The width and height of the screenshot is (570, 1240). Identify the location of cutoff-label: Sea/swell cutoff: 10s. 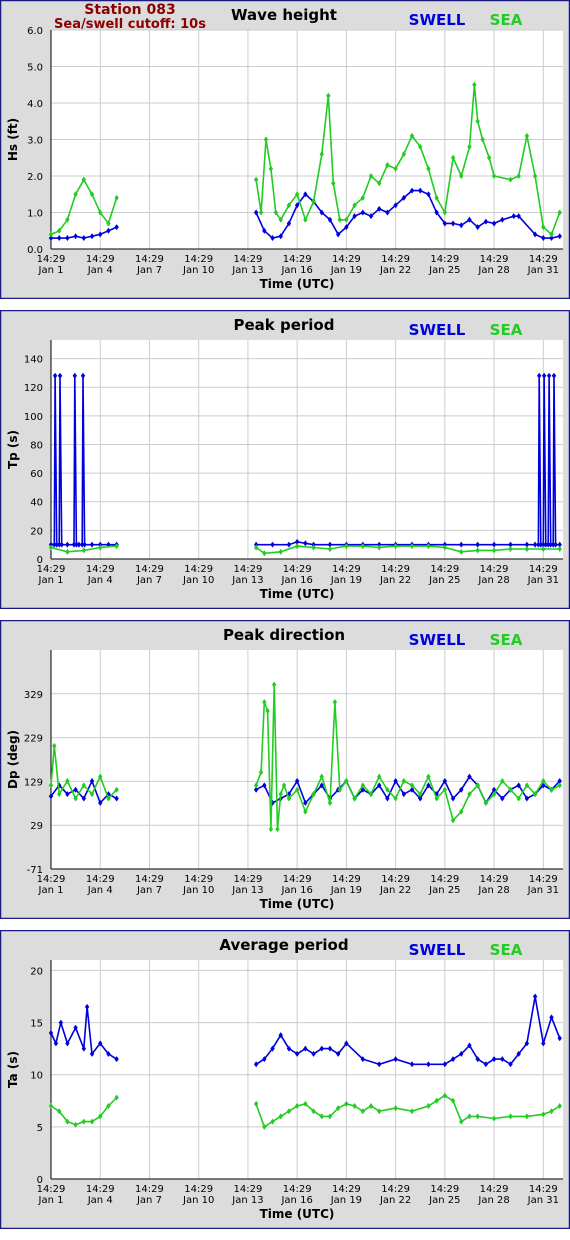
(130, 24).